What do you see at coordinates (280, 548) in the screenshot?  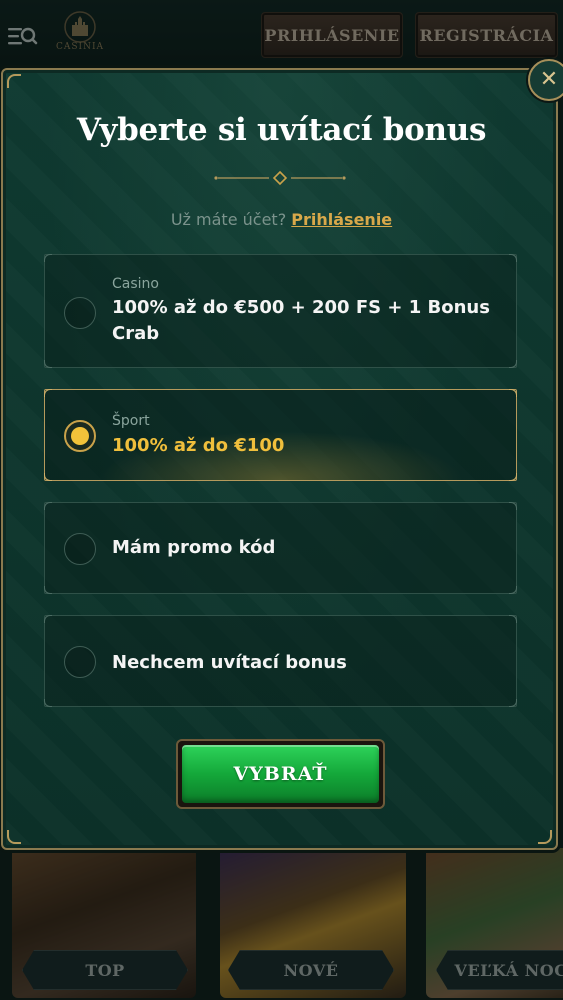 I see `bonus-option-promo-code: Mám promo kód` at bounding box center [280, 548].